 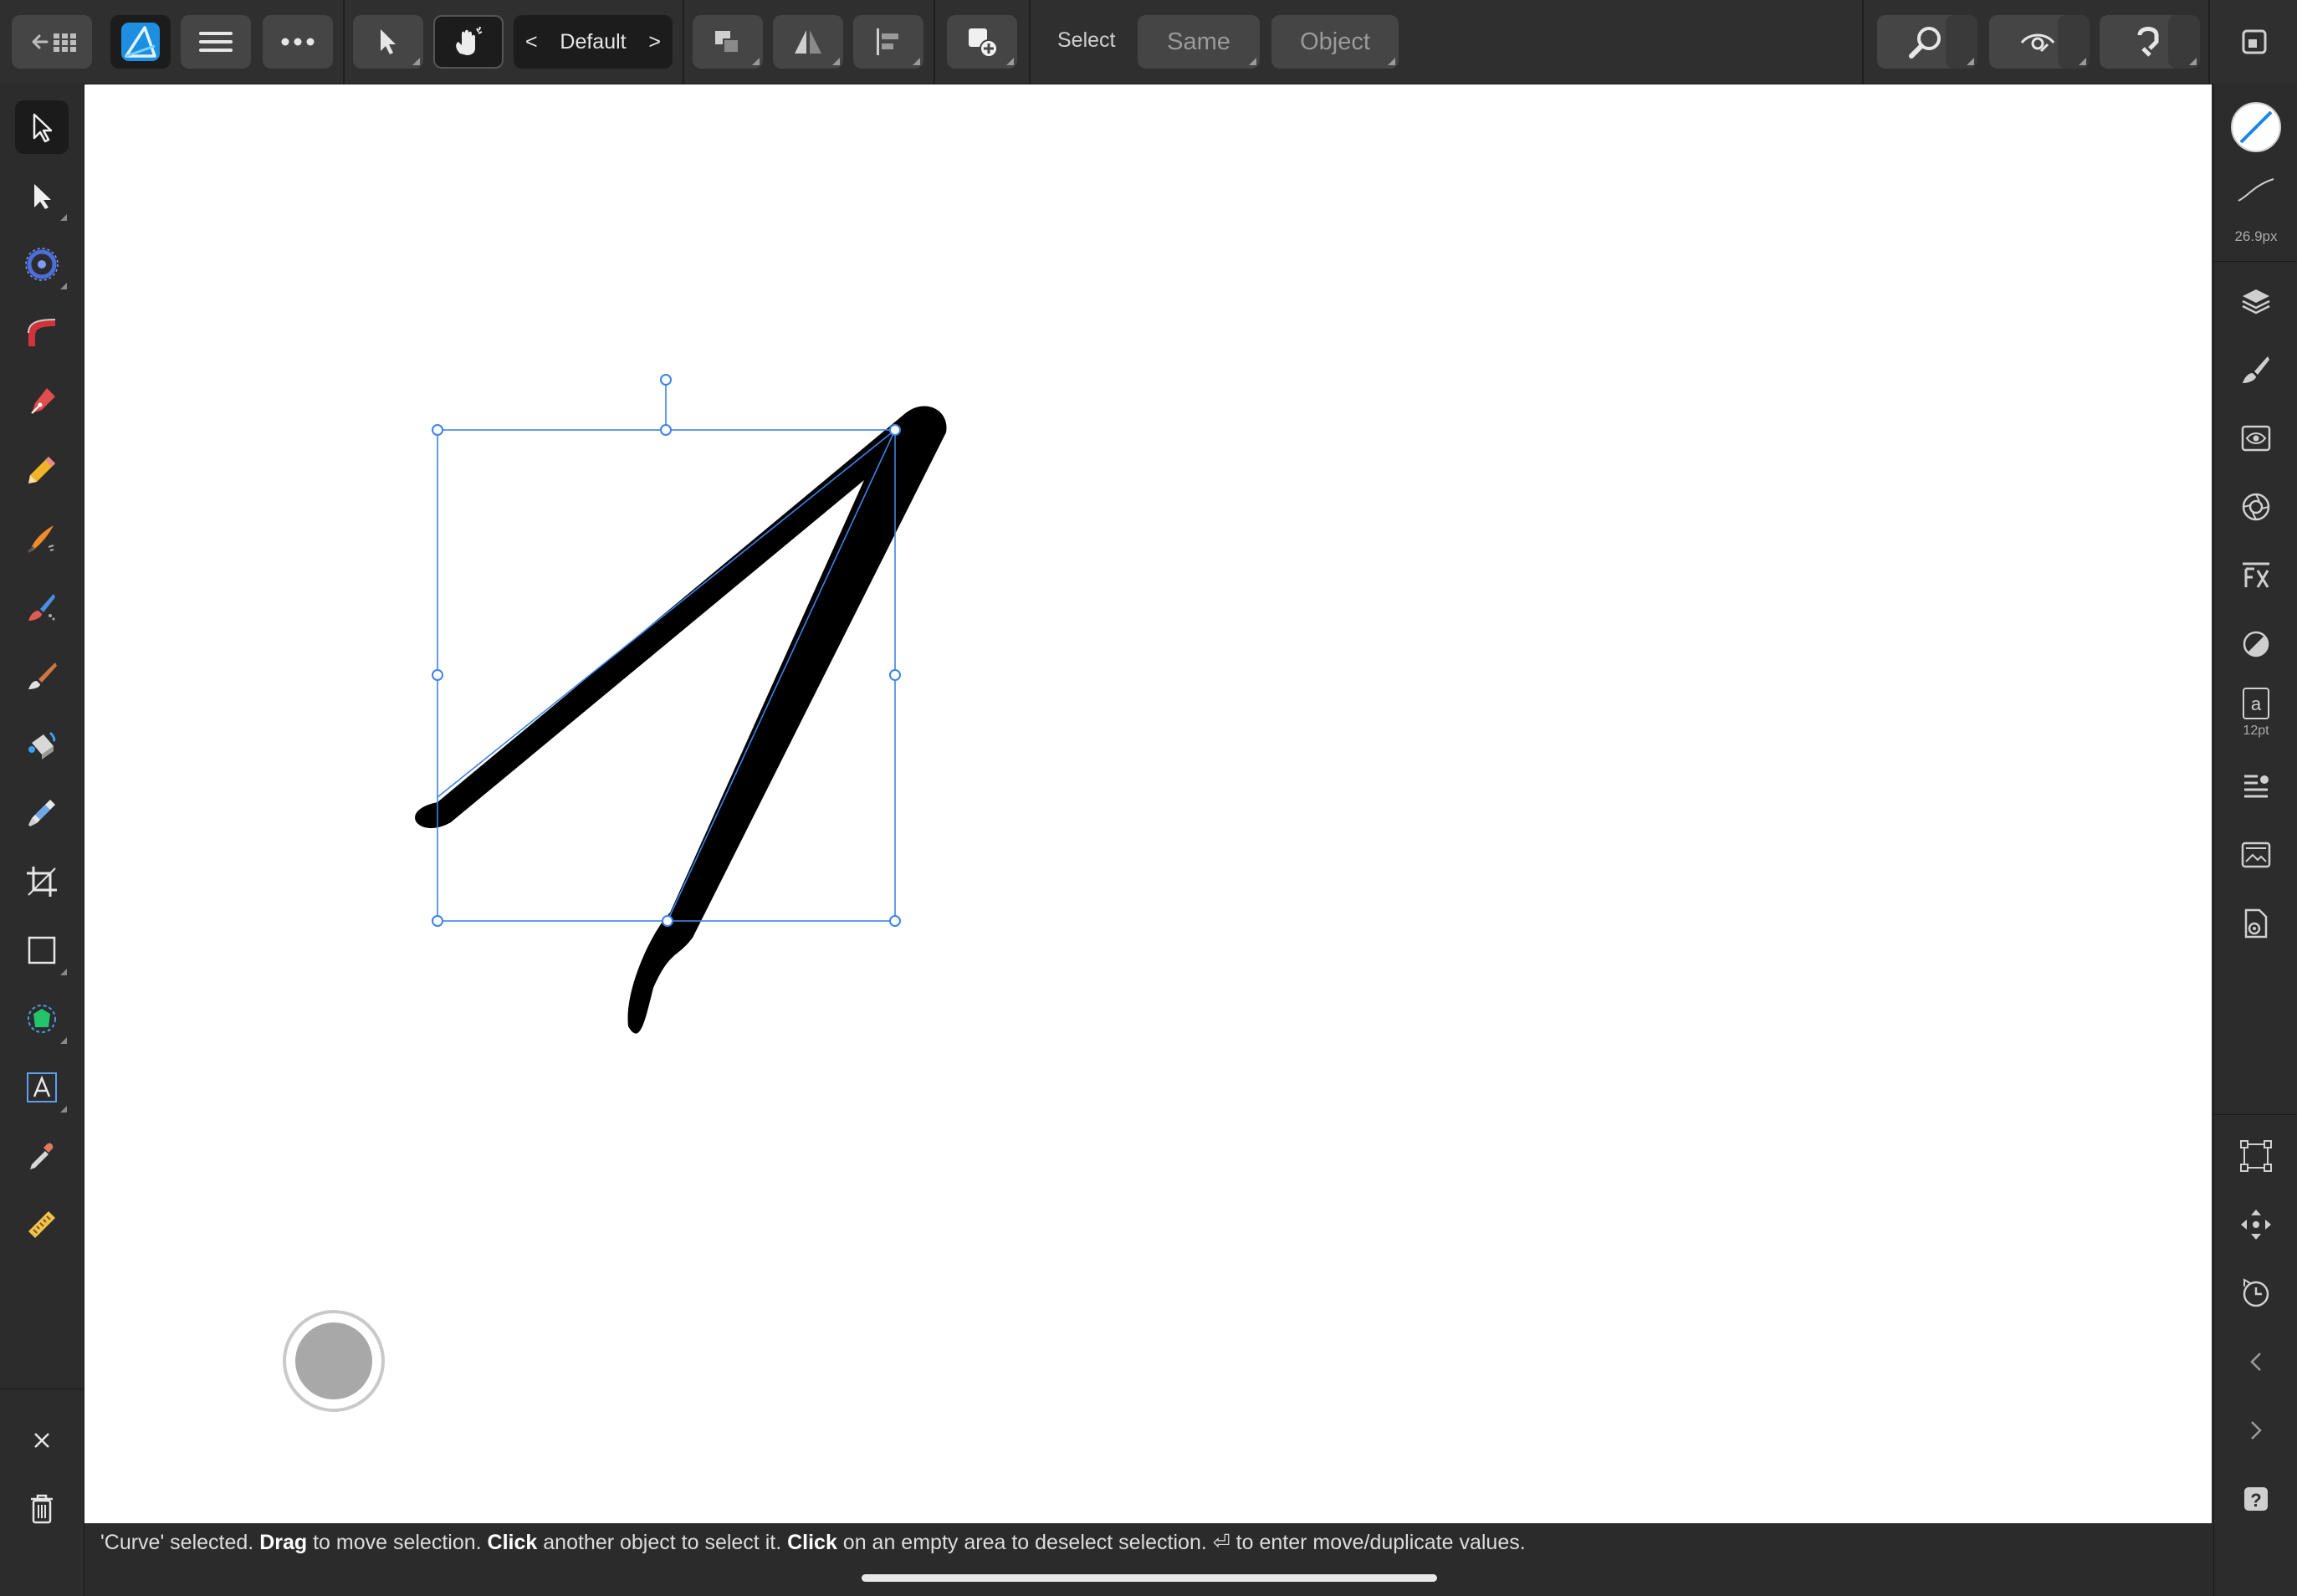 I want to click on handle-middle-left, so click(x=437, y=675).